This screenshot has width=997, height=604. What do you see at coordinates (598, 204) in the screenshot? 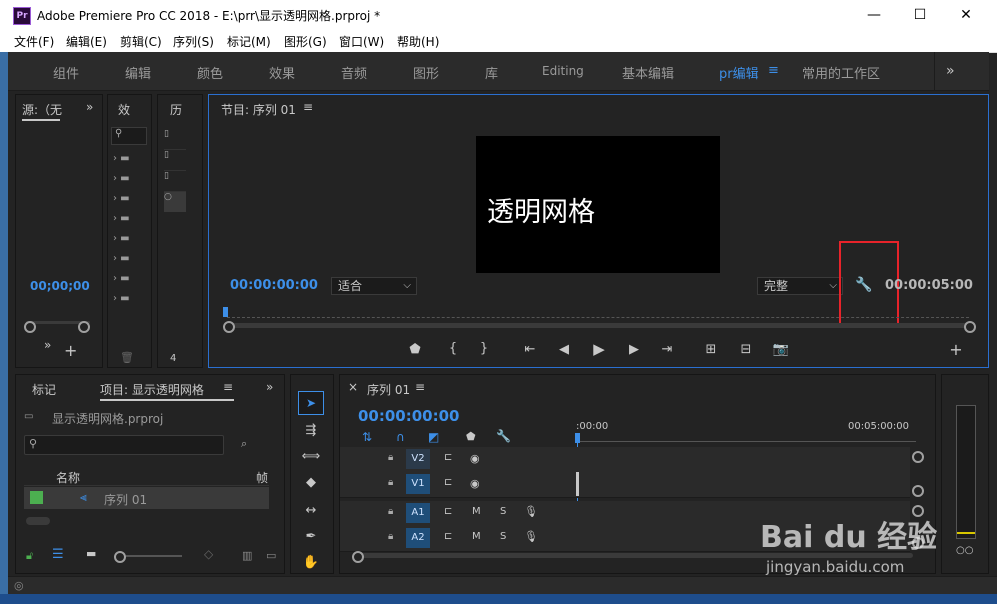
I see `program-video-frame: 透明网格` at bounding box center [598, 204].